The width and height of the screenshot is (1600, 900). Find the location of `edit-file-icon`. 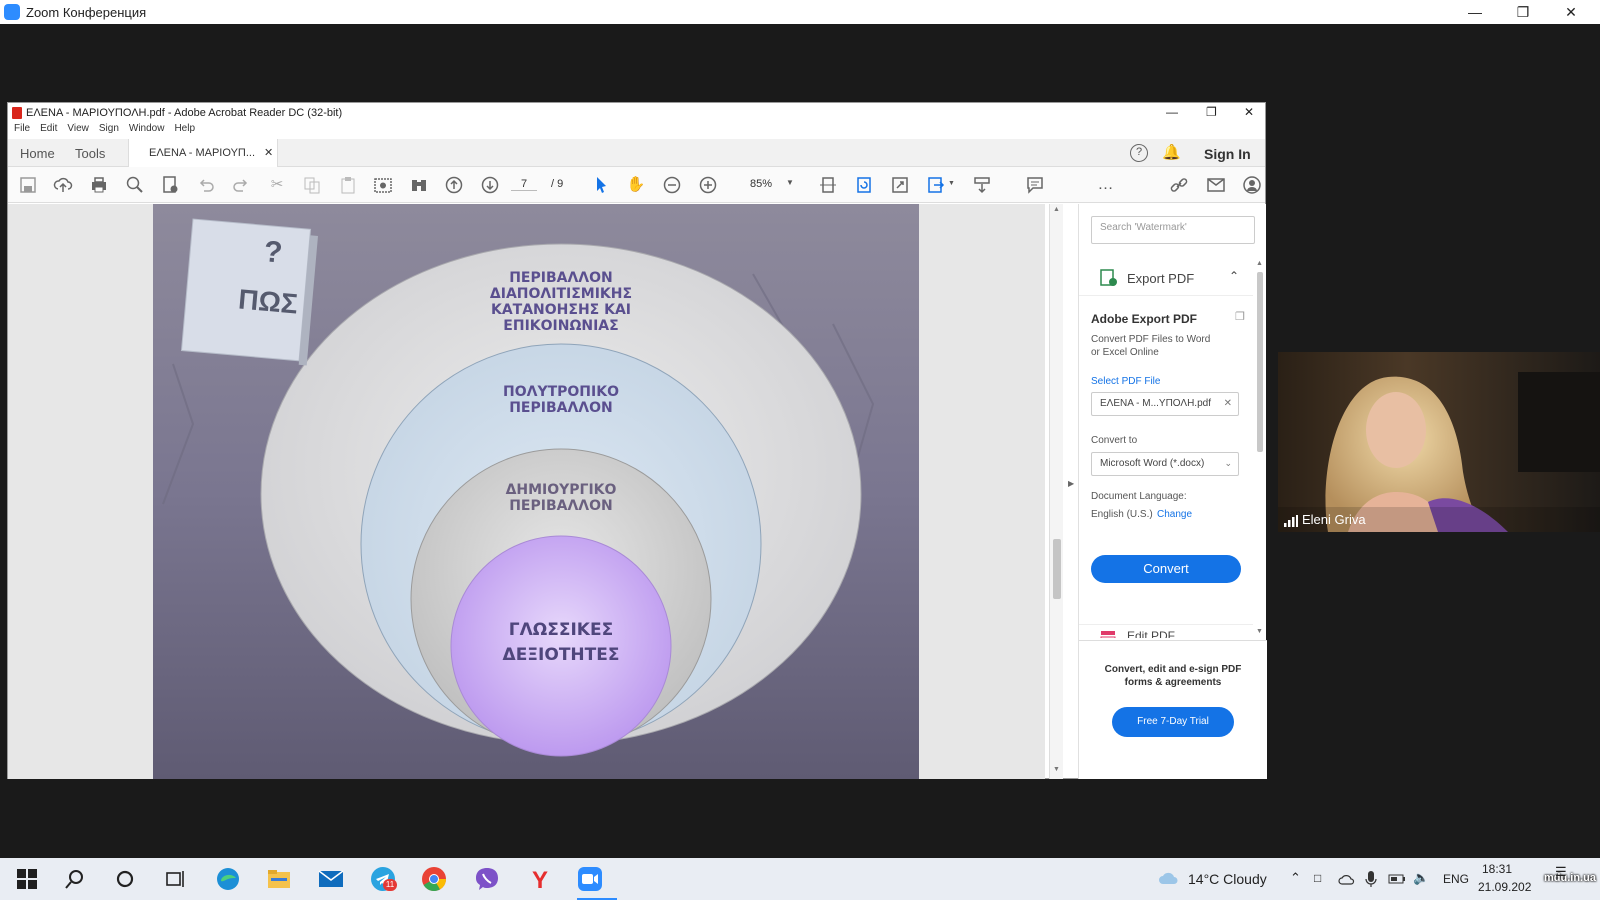

edit-file-icon is located at coordinates (170, 185).